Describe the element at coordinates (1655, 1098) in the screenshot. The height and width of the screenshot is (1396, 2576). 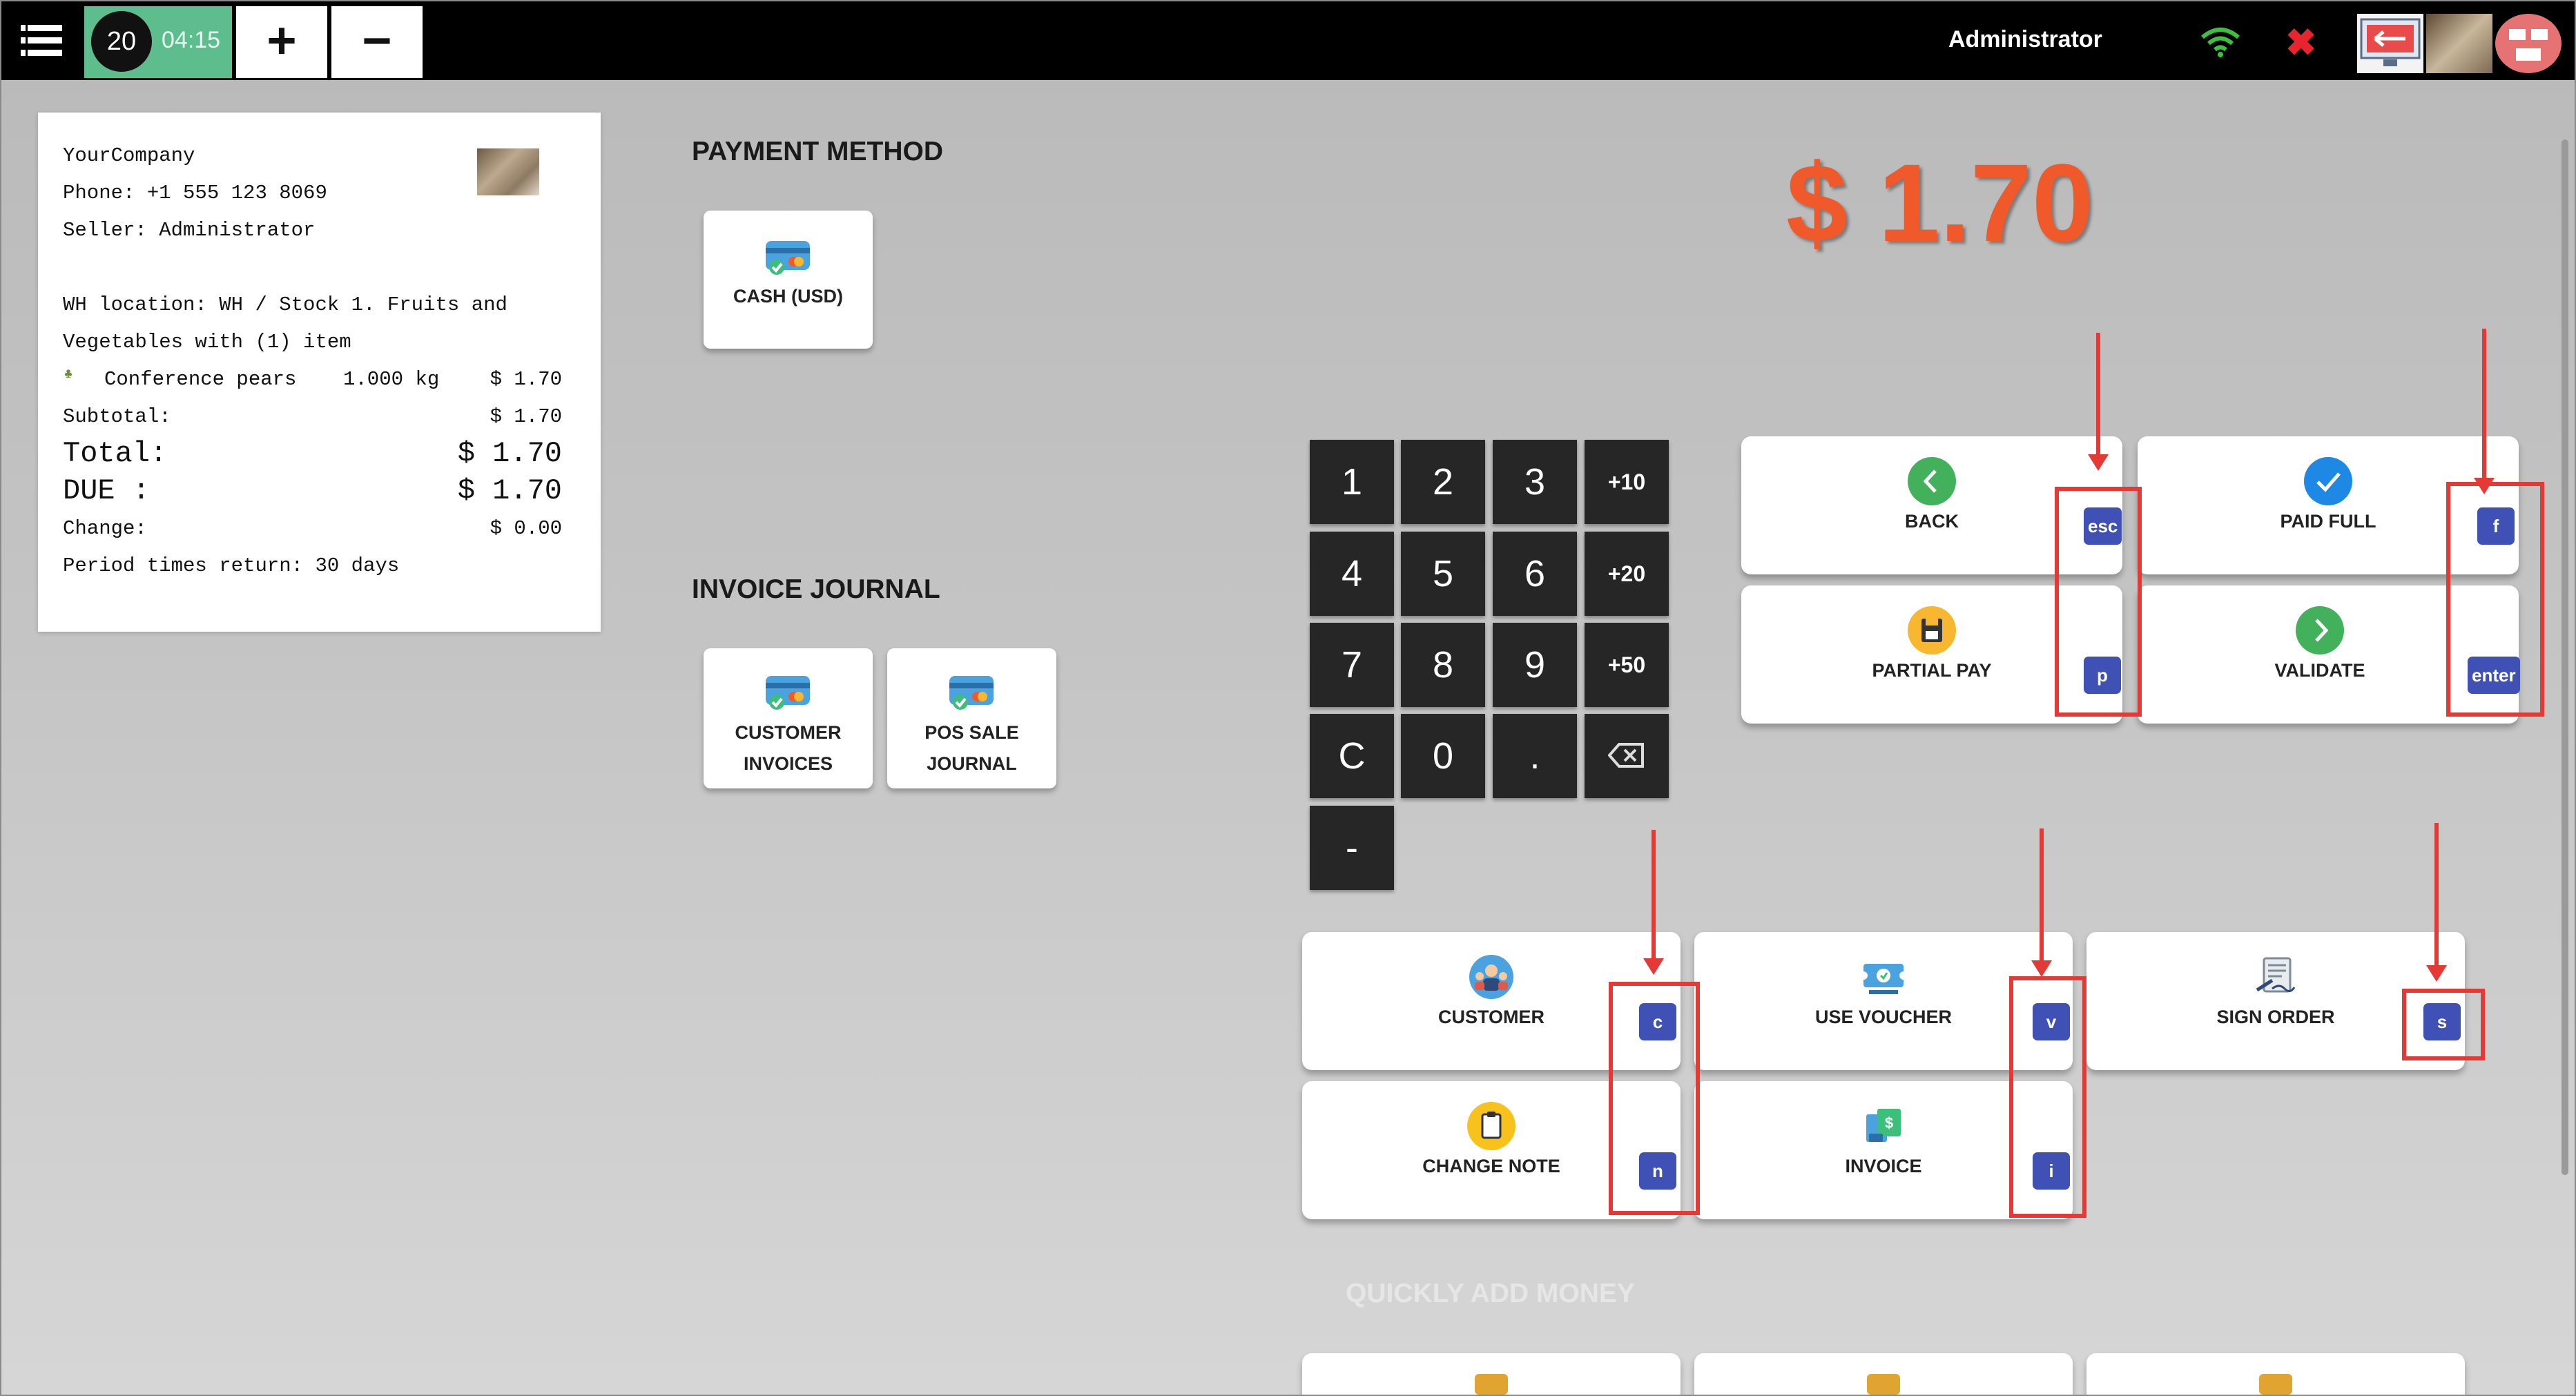
I see `annotation-highlight-customer-note` at that location.